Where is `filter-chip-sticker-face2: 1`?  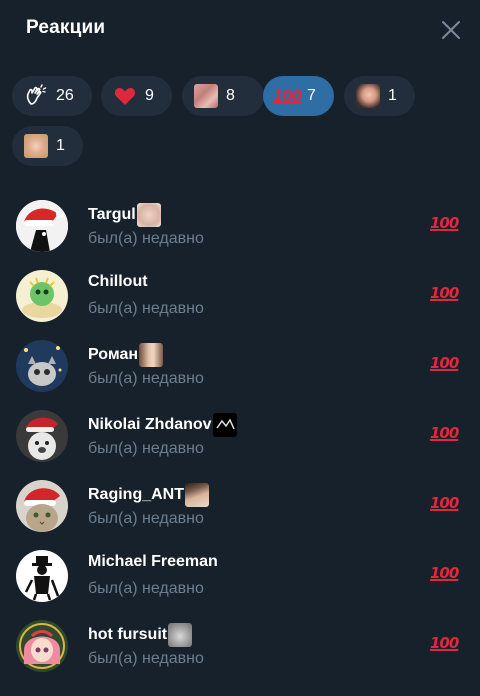 filter-chip-sticker-face2: 1 is located at coordinates (47, 146).